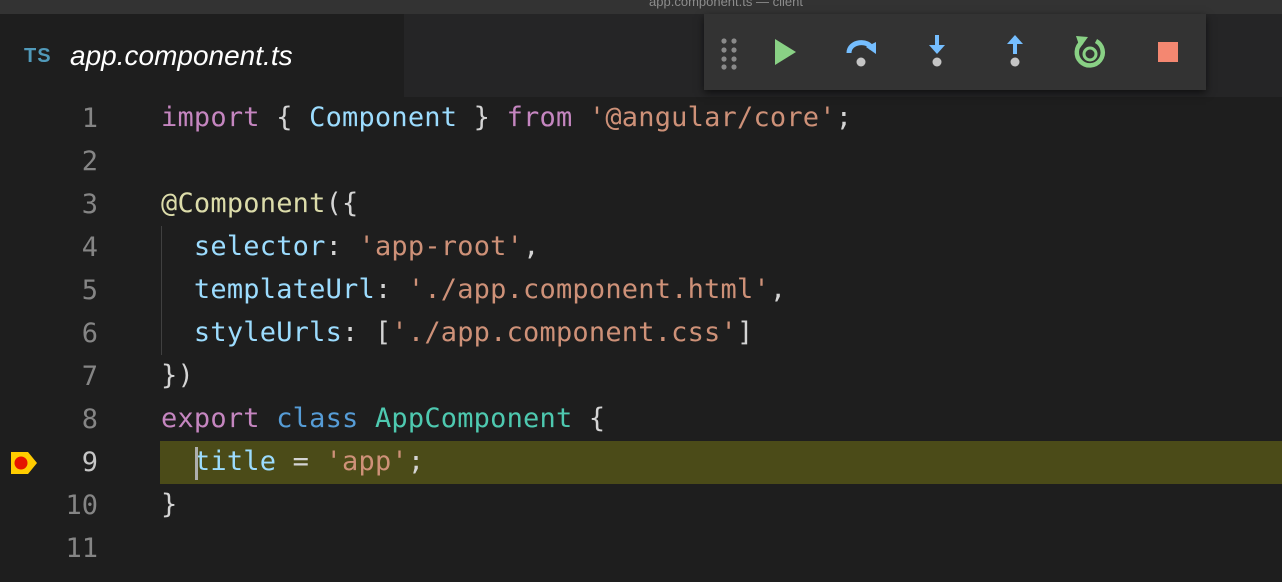  Describe the element at coordinates (641, 419) in the screenshot. I see `code-line-8: 8 export class AppComponent {` at that location.